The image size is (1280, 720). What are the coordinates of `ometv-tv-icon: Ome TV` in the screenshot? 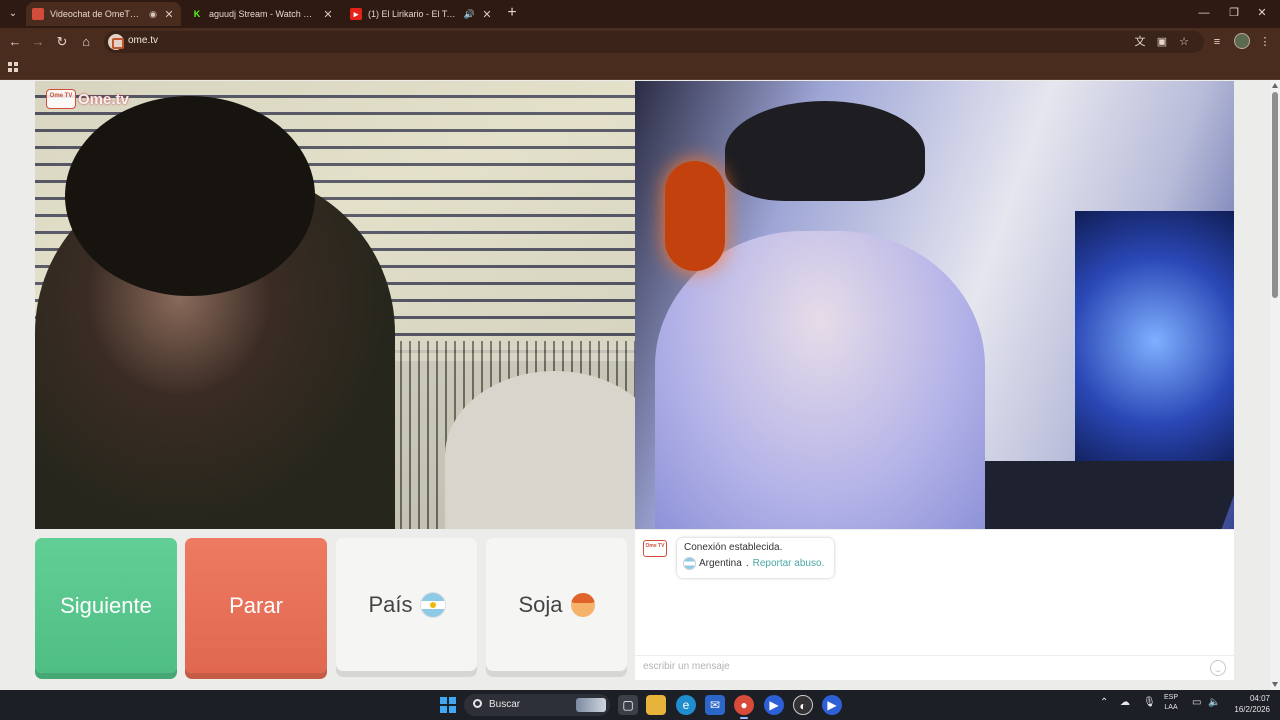 It's located at (61, 99).